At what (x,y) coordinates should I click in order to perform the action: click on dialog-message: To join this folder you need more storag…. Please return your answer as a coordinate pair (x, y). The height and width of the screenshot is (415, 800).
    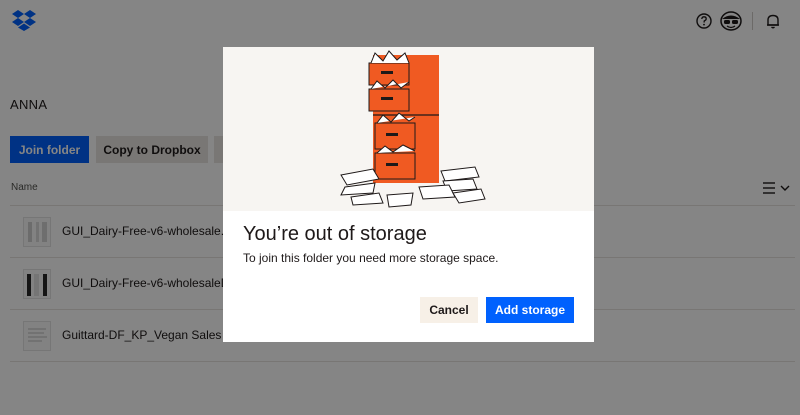
    Looking at the image, I should click on (371, 258).